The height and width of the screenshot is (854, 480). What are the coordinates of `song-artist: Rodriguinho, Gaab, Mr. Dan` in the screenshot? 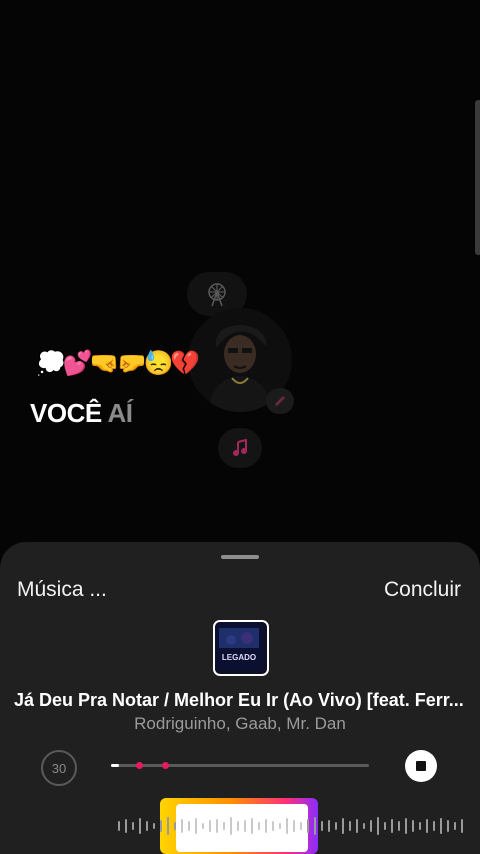 It's located at (240, 723).